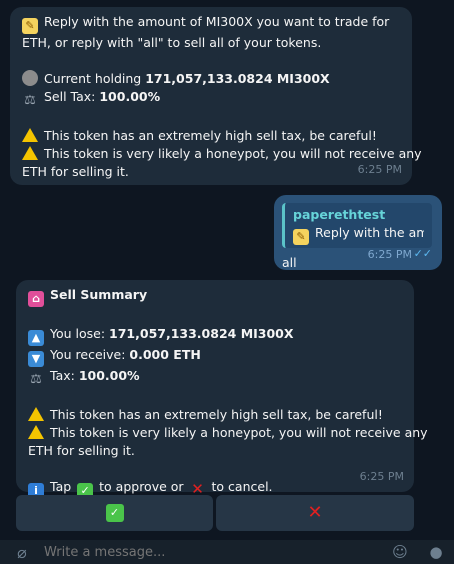 This screenshot has width=454, height=564. Describe the element at coordinates (339, 214) in the screenshot. I see `reply-author: paperethtest` at that location.